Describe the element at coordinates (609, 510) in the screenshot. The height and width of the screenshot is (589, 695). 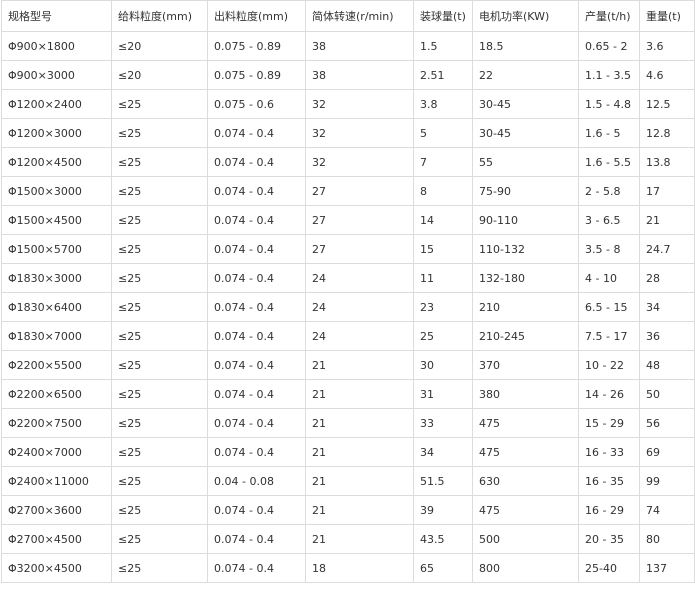
I see `cell-capacity: 16 - 29` at that location.